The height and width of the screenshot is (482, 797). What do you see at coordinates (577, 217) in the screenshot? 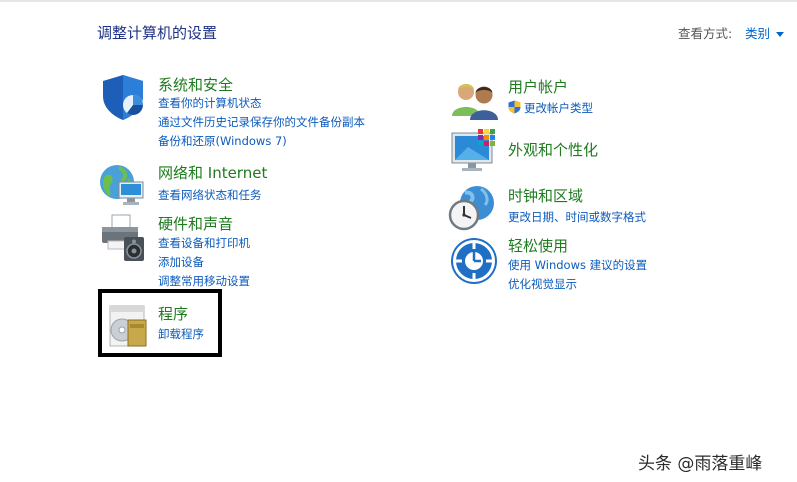
I see `link-change-date-time-format: 更改日期、时间或数字格式` at bounding box center [577, 217].